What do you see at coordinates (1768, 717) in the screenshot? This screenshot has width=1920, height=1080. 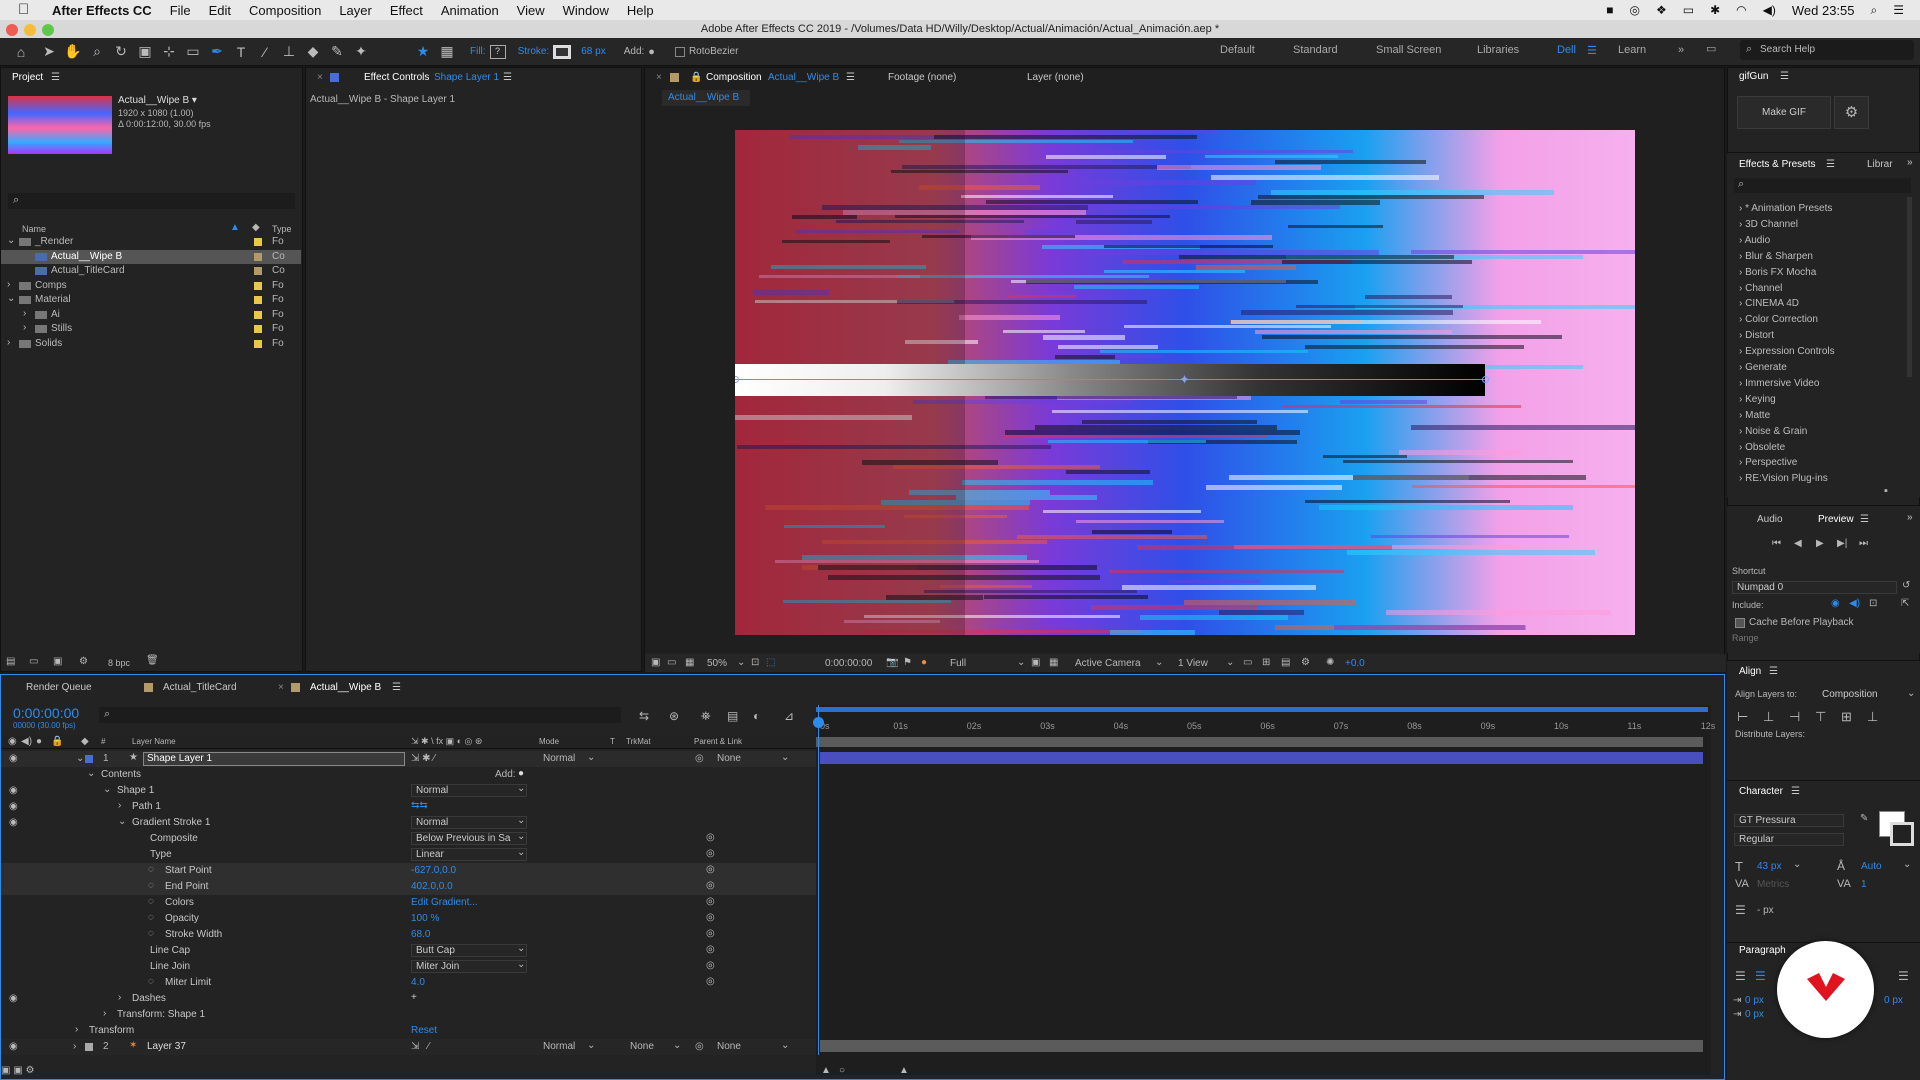 I see `align-hcenter-icon: ⊥` at bounding box center [1768, 717].